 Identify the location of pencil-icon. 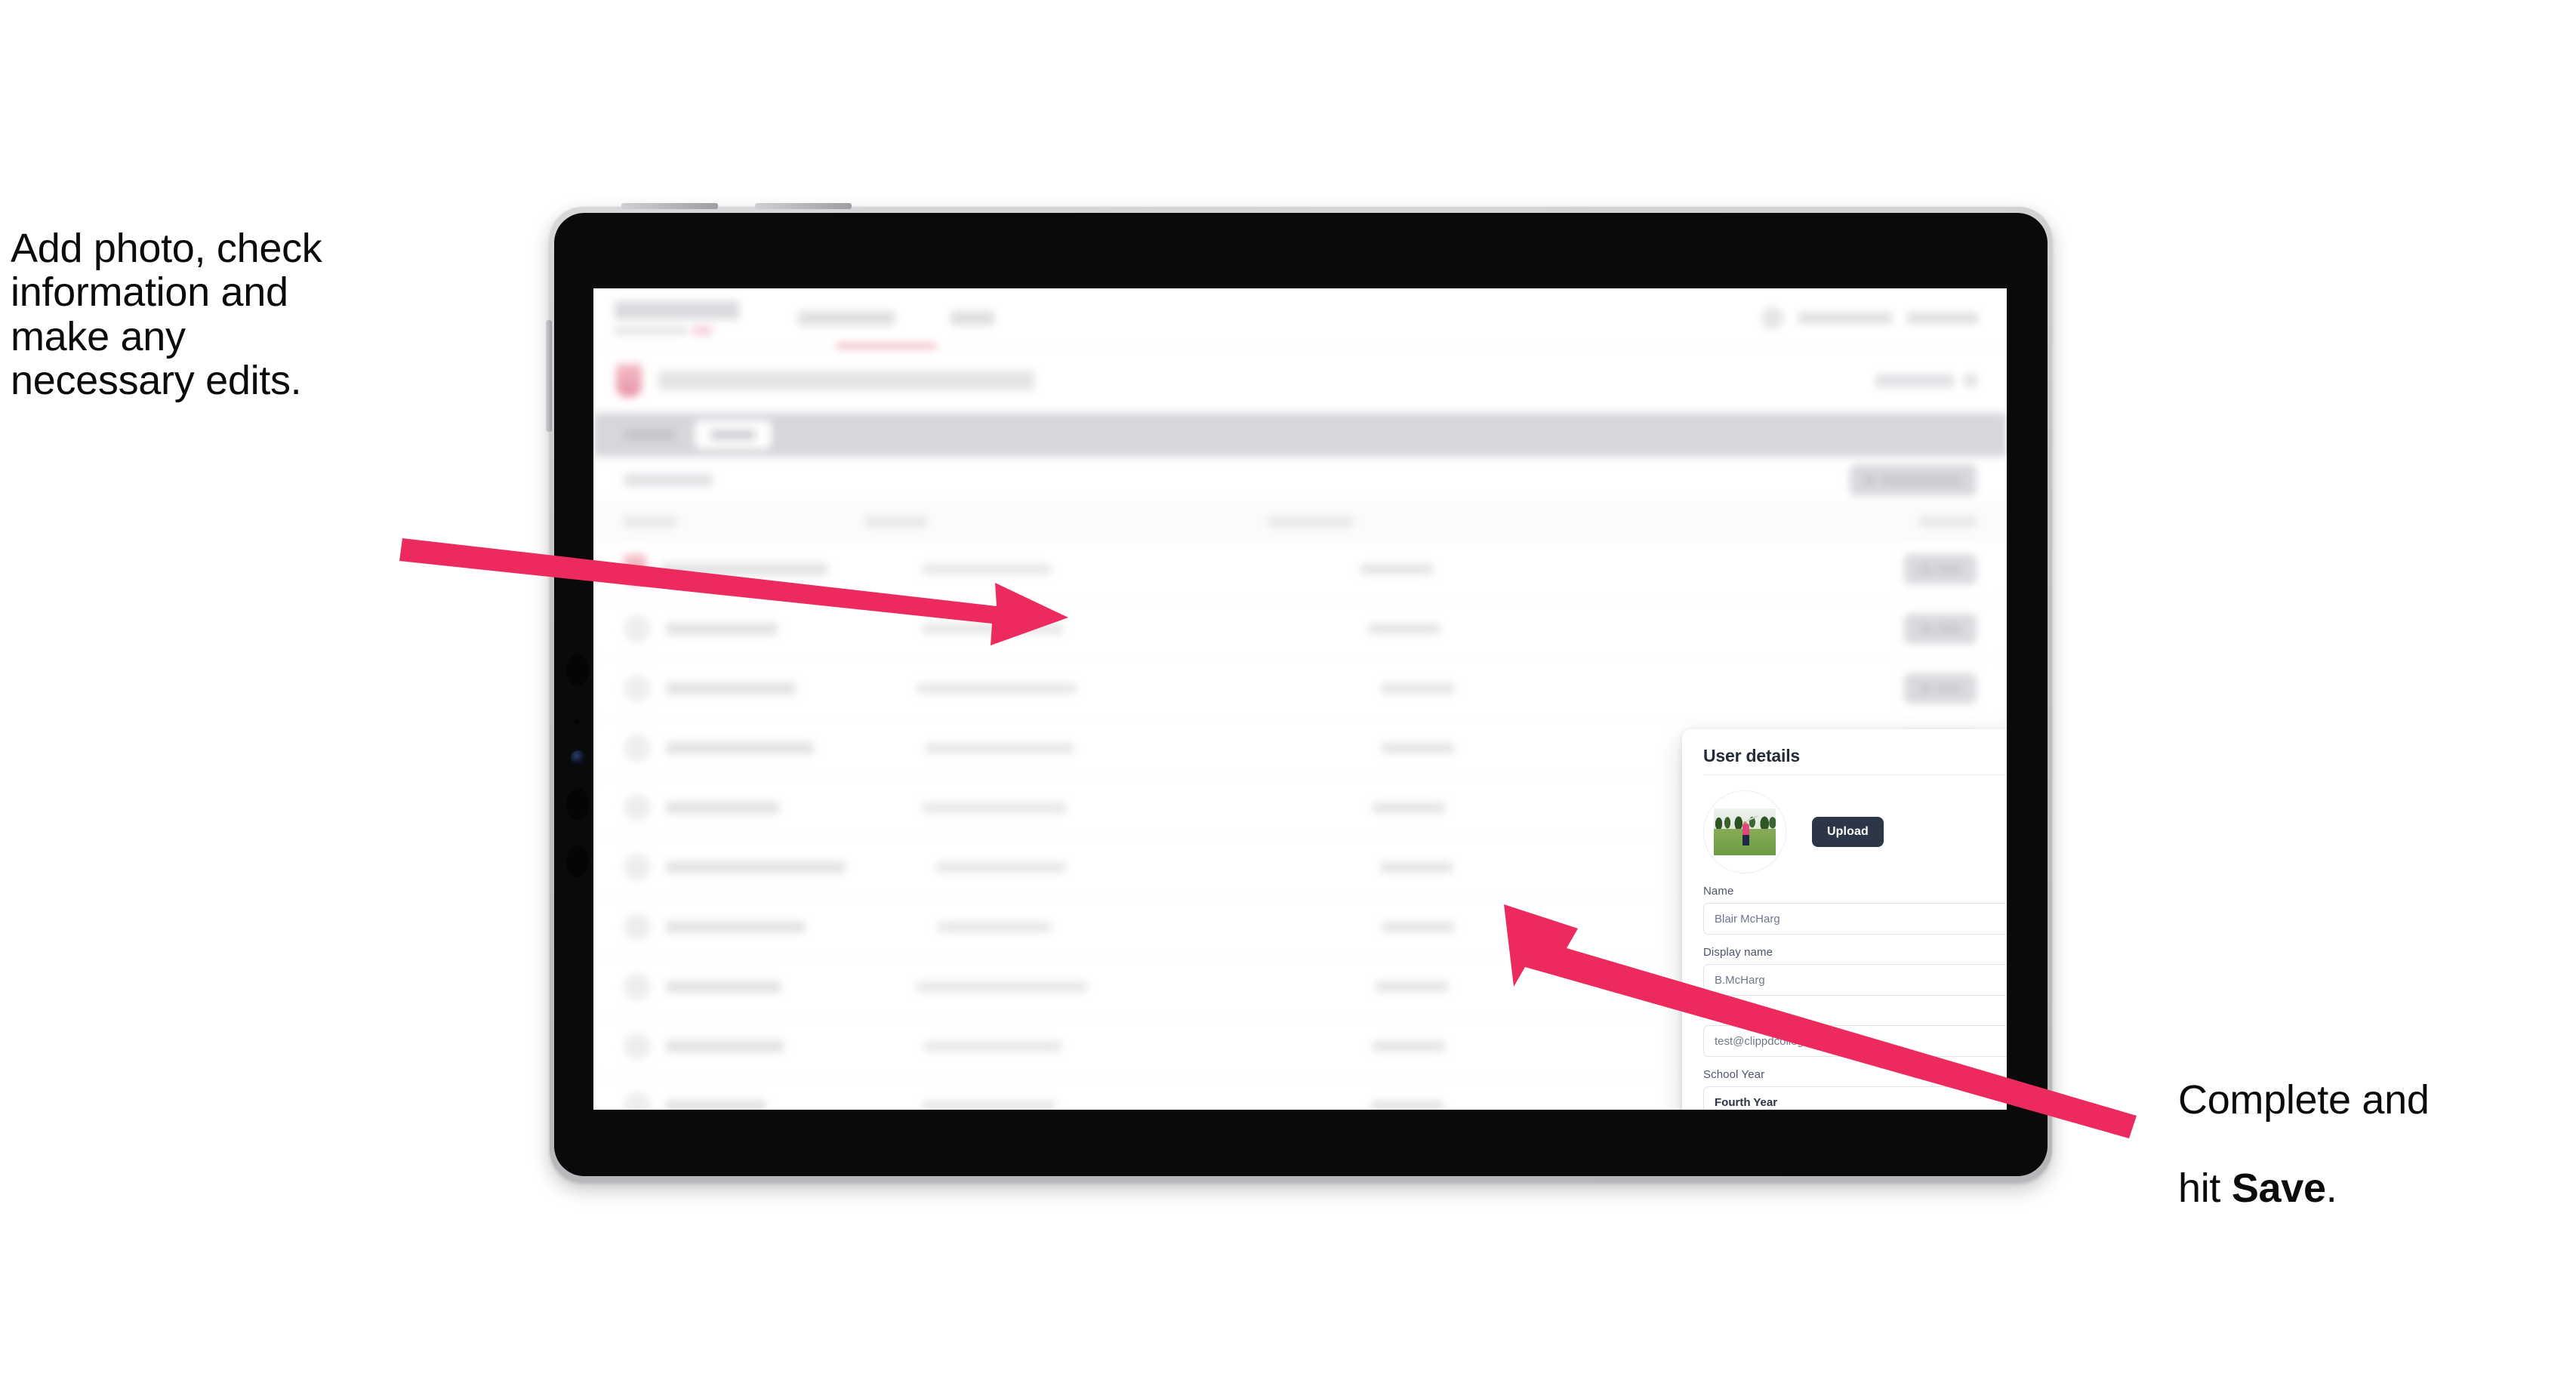
(1925, 569).